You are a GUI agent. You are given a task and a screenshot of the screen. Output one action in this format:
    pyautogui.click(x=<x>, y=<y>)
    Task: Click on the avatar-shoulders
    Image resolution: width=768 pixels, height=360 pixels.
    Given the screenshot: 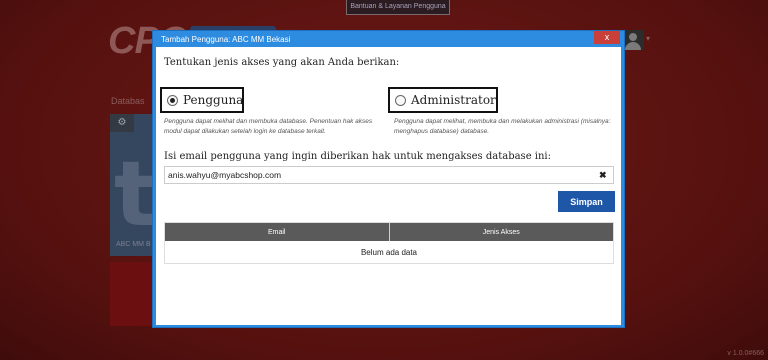 What is the action you would take?
    pyautogui.click(x=633, y=46)
    